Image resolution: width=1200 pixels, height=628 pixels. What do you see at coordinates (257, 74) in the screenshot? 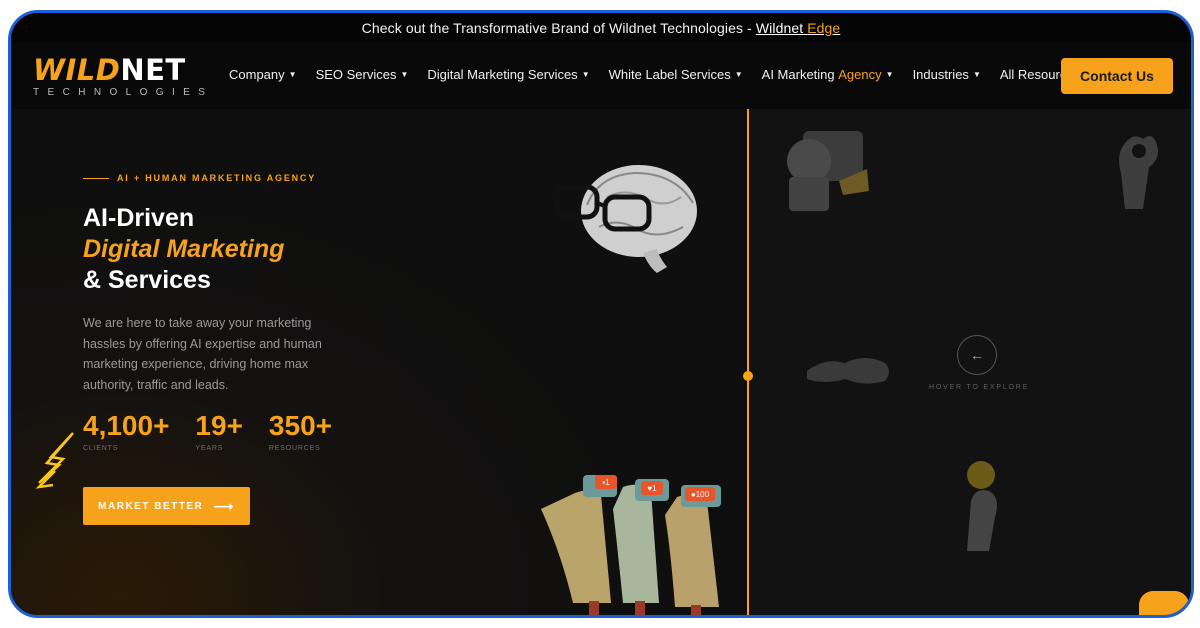
I see `nav-item-label: Company` at bounding box center [257, 74].